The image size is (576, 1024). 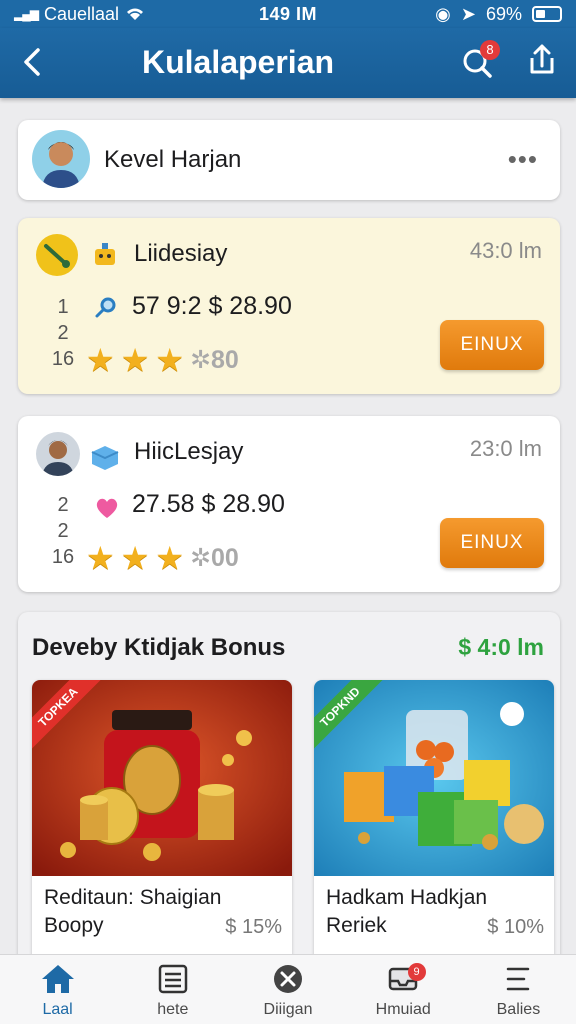 What do you see at coordinates (173, 1009) in the screenshot?
I see `tab-label: hete` at bounding box center [173, 1009].